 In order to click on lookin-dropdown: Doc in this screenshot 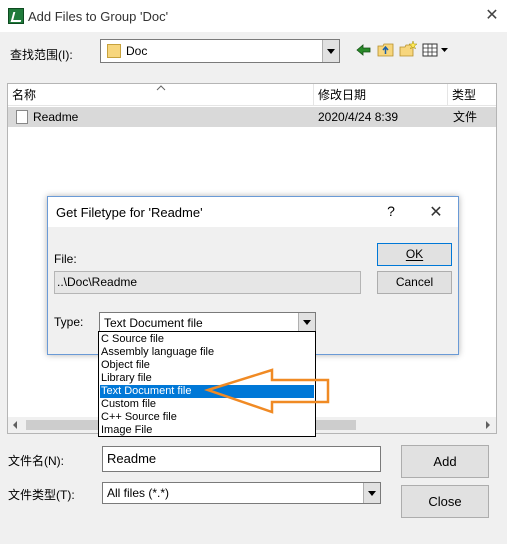, I will do `click(220, 51)`.